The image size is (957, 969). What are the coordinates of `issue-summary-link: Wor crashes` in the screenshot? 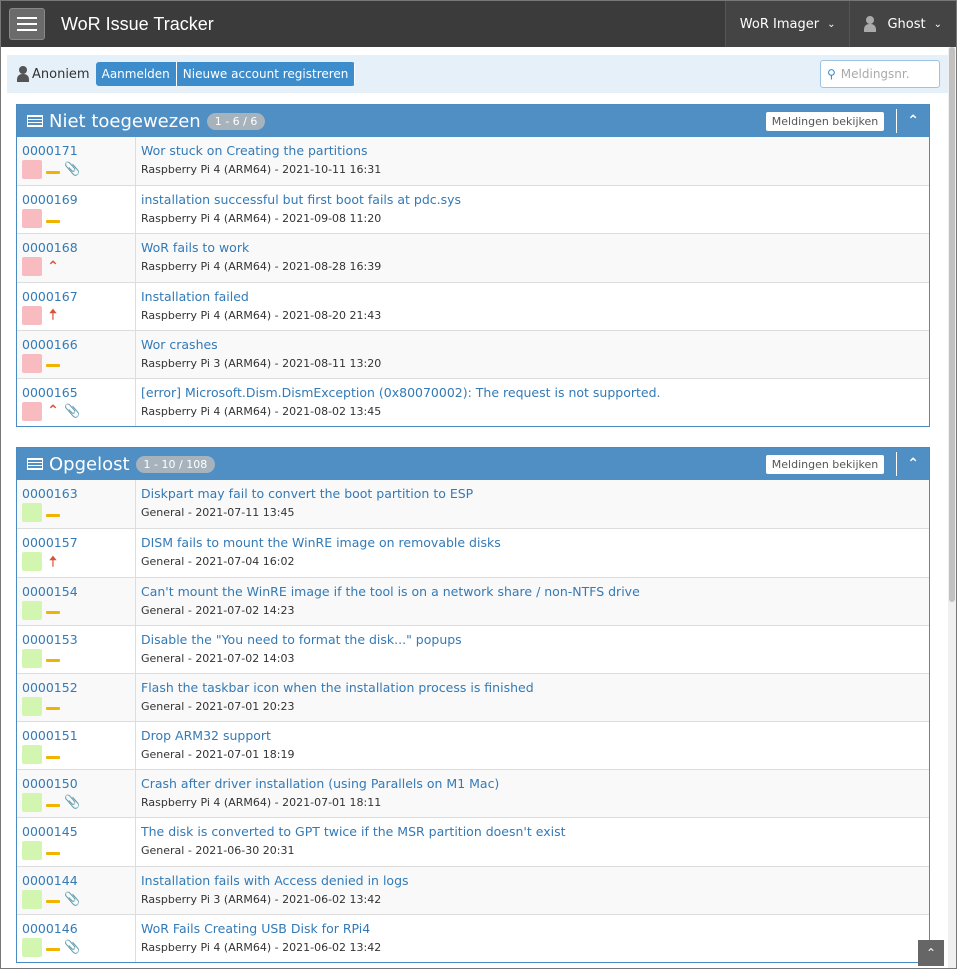 It's located at (261, 344).